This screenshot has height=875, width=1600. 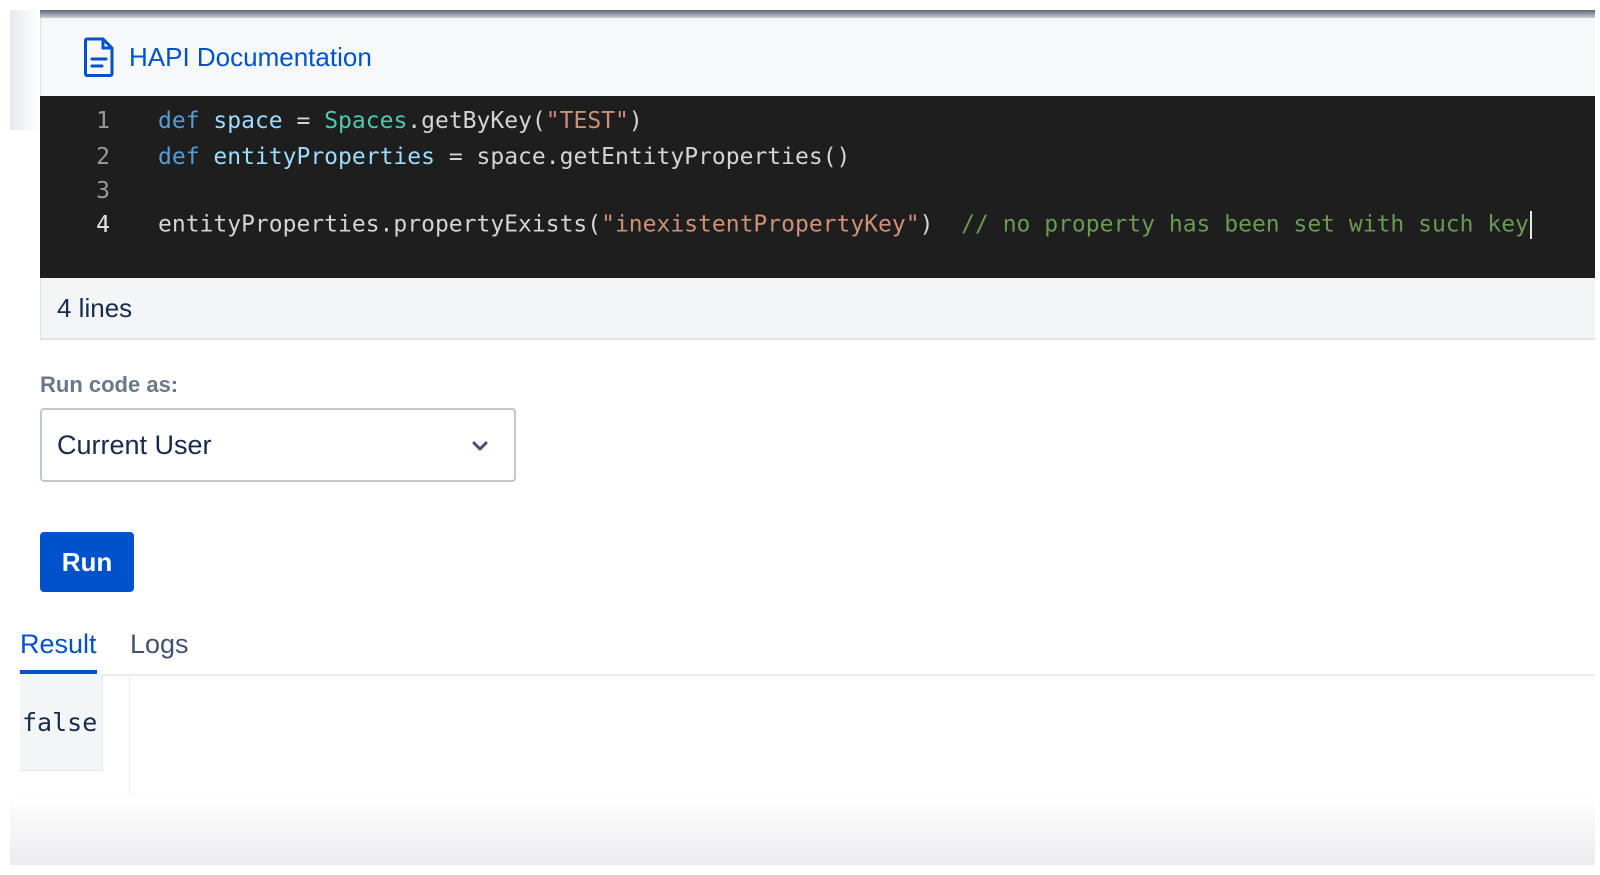 What do you see at coordinates (380, 224) in the screenshot?
I see `code-token: entityProperties.propertyExists(` at bounding box center [380, 224].